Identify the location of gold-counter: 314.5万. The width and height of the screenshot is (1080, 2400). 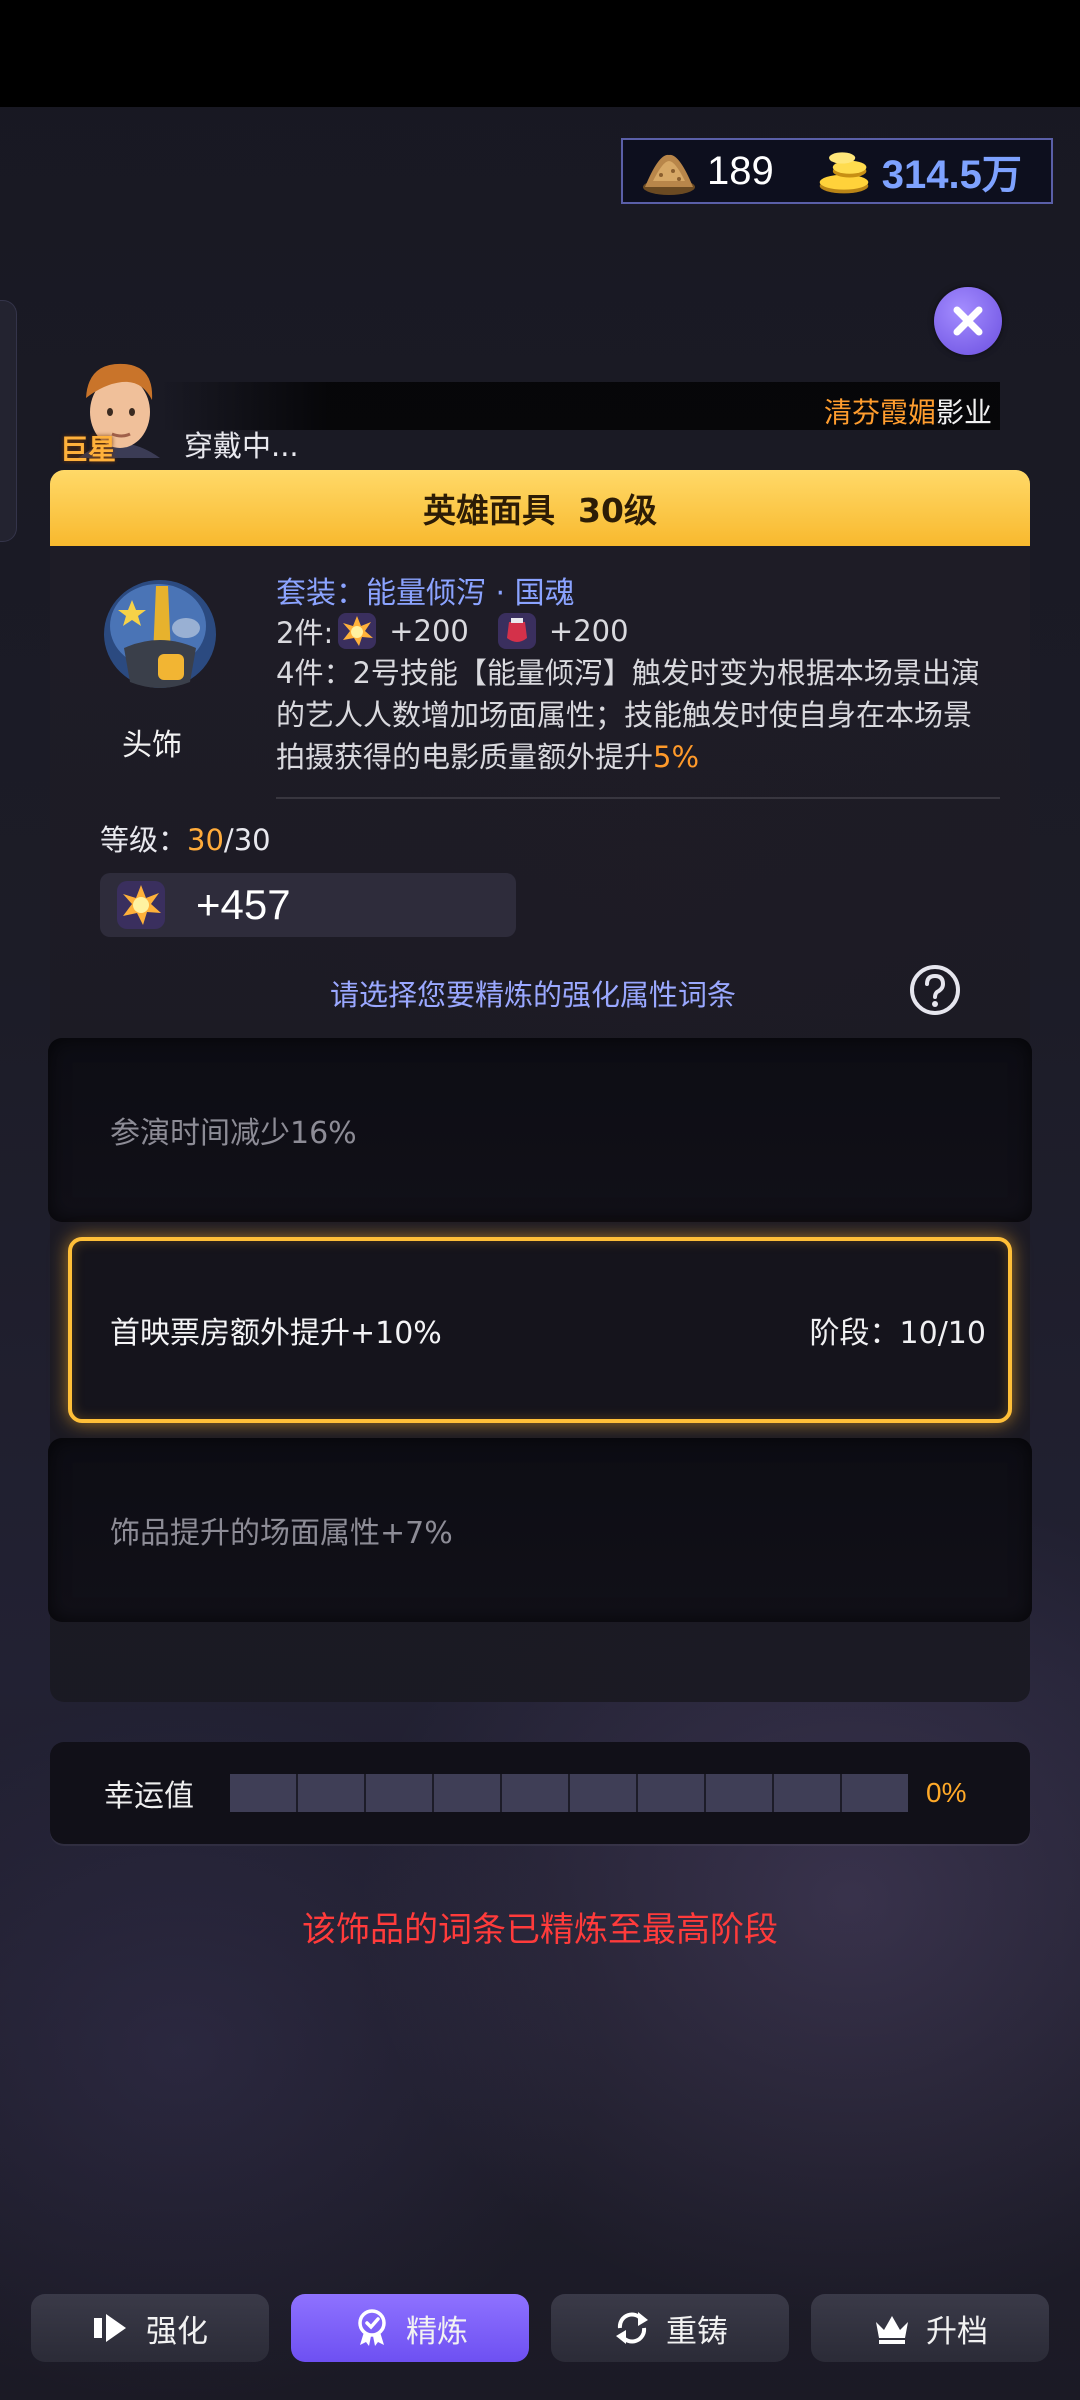
(919, 171).